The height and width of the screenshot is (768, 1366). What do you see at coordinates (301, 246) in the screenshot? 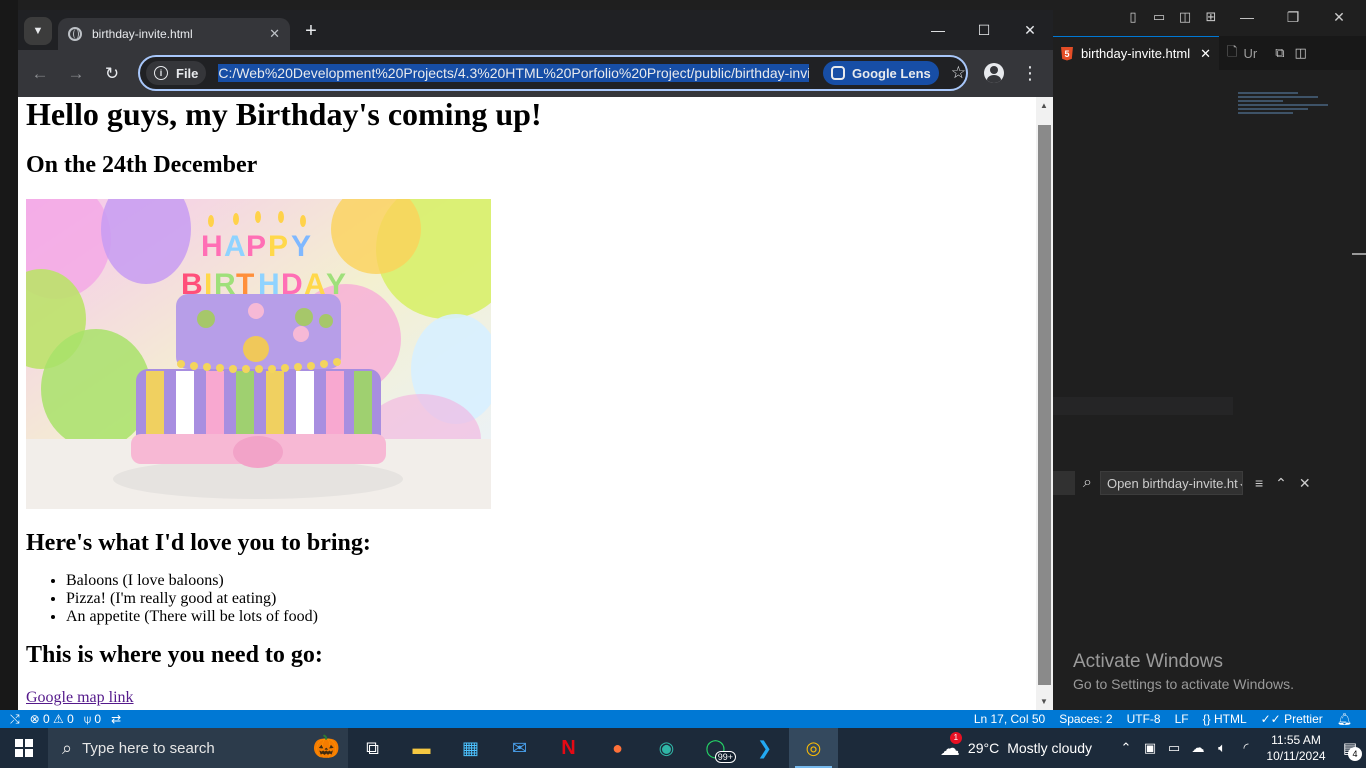
I see `svg-text: Y` at bounding box center [301, 246].